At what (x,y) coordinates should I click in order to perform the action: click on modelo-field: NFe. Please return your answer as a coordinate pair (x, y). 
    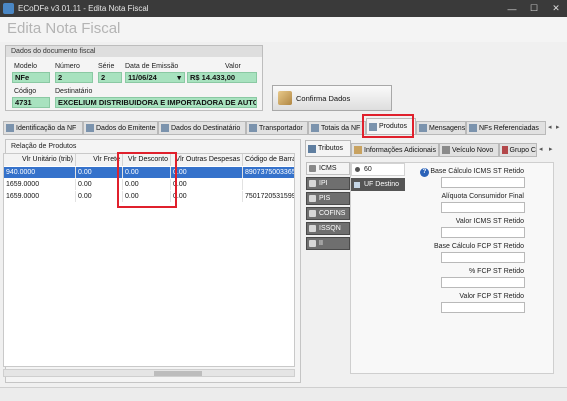
    Looking at the image, I should click on (31, 77).